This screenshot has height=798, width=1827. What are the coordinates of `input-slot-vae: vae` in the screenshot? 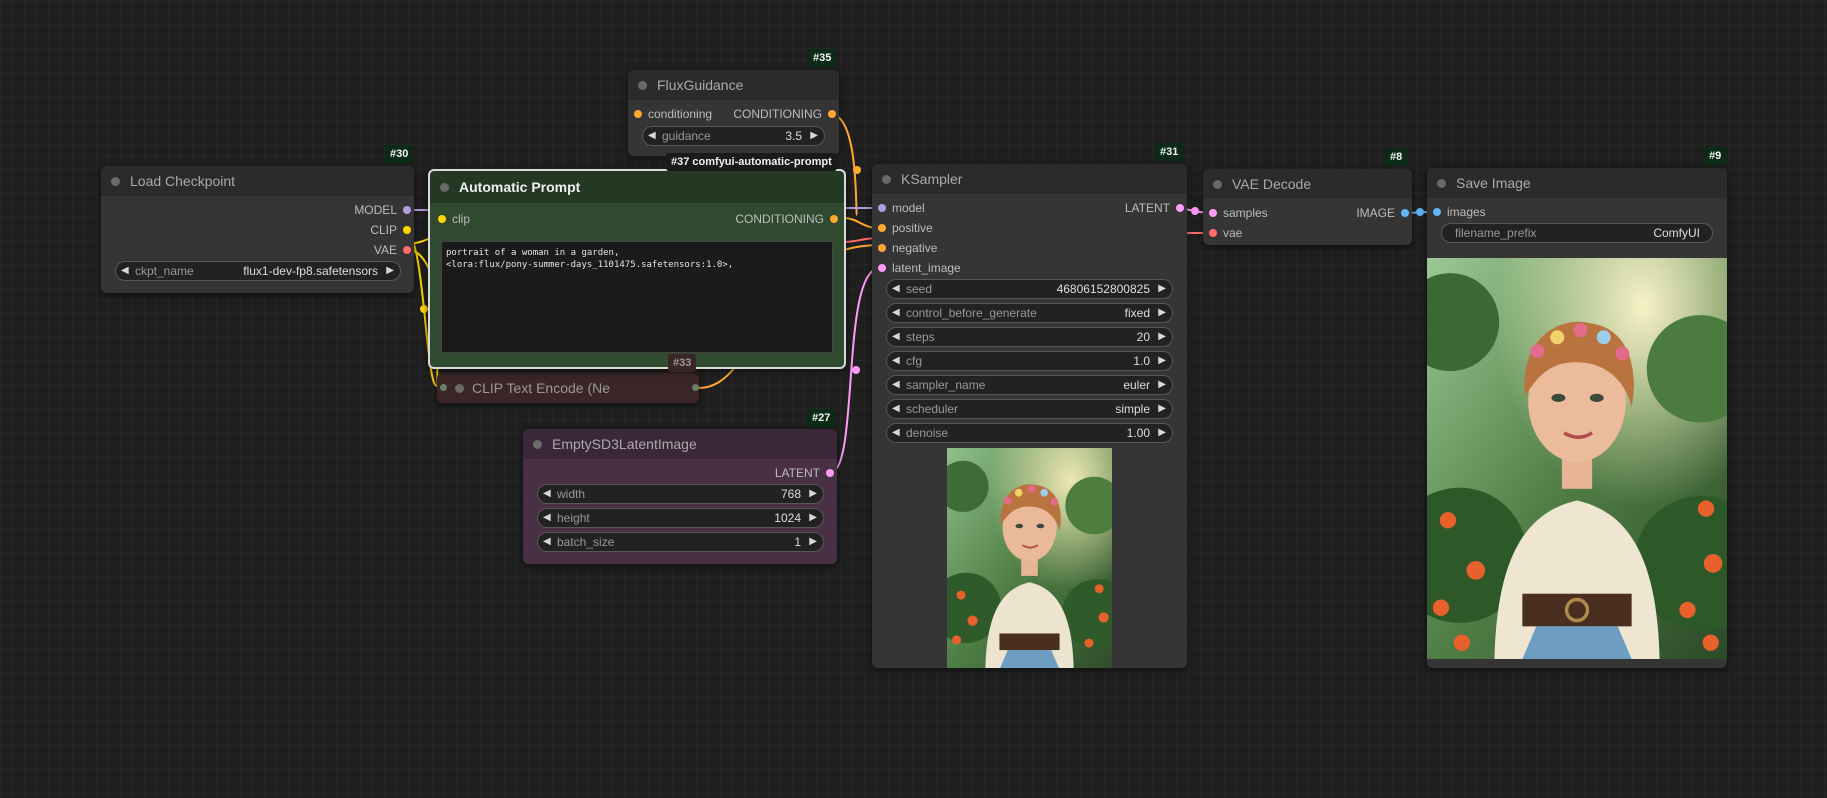 It's located at (1259, 233).